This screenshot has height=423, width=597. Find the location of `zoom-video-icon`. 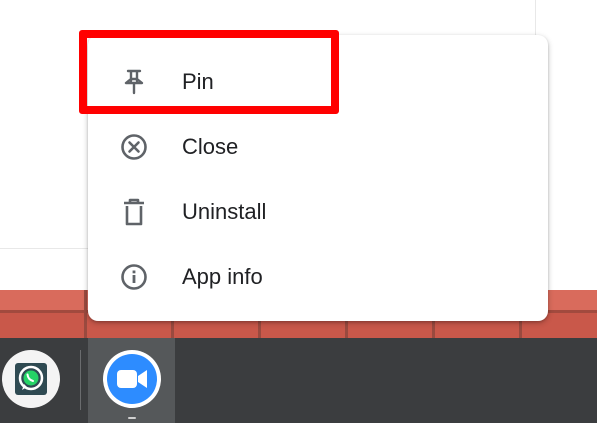

zoom-video-icon is located at coordinates (132, 379).